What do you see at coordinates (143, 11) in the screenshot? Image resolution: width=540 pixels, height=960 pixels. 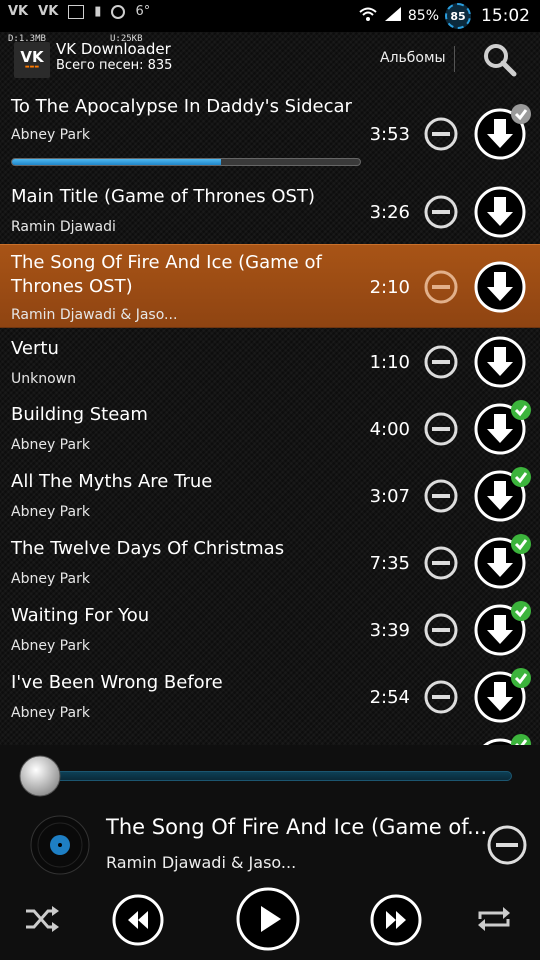 I see `temperature: 6°` at bounding box center [143, 11].